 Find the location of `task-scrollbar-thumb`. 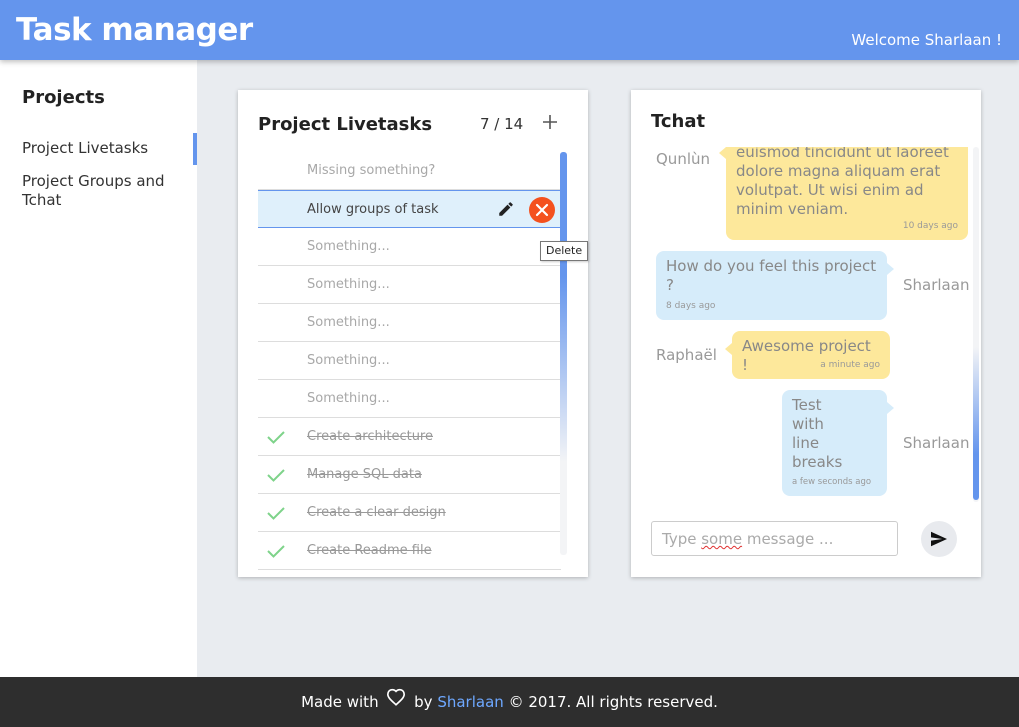

task-scrollbar-thumb is located at coordinates (563, 307).